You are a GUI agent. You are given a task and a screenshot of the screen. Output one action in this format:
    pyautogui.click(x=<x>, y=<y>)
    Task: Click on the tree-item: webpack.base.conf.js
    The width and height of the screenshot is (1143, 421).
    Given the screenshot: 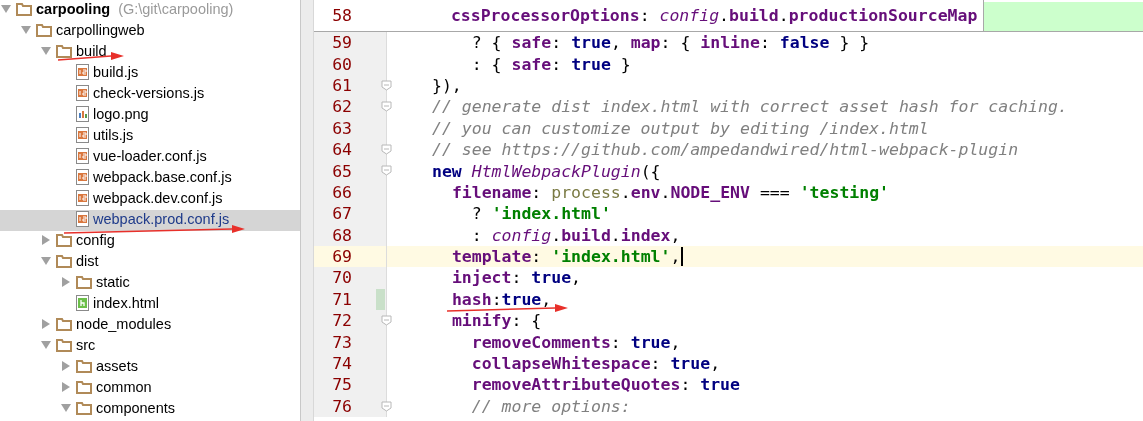 What is the action you would take?
    pyautogui.click(x=150, y=178)
    